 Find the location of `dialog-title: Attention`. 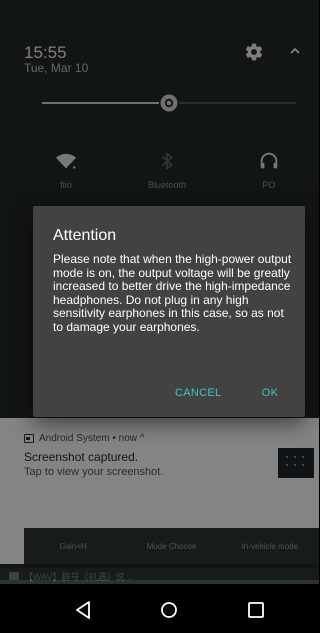

dialog-title: Attention is located at coordinates (85, 235).